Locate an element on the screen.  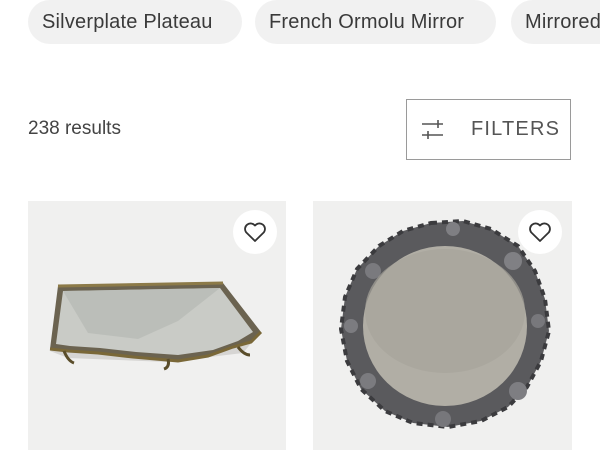
chip-french-ormolu-mirror: French Ormolu Mirror is located at coordinates (375, 22).